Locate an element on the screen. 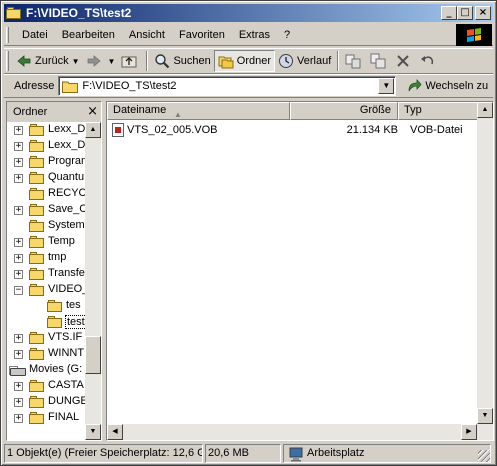 This screenshot has height=466, width=497. forward-dropdown-icon: ▼ is located at coordinates (112, 61).